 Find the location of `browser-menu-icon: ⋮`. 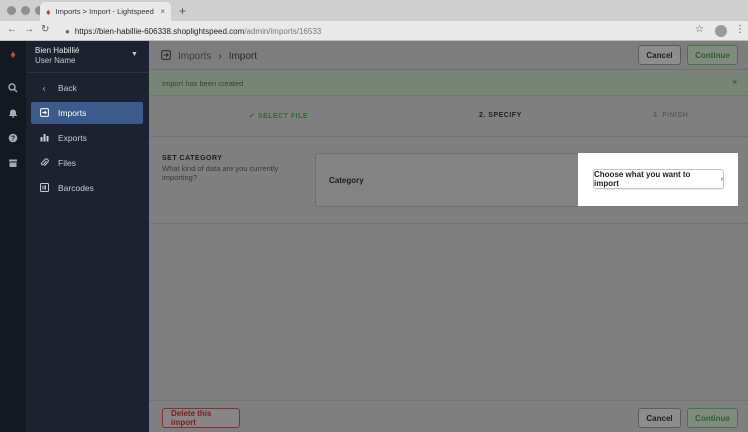

browser-menu-icon: ⋮ is located at coordinates (740, 29).